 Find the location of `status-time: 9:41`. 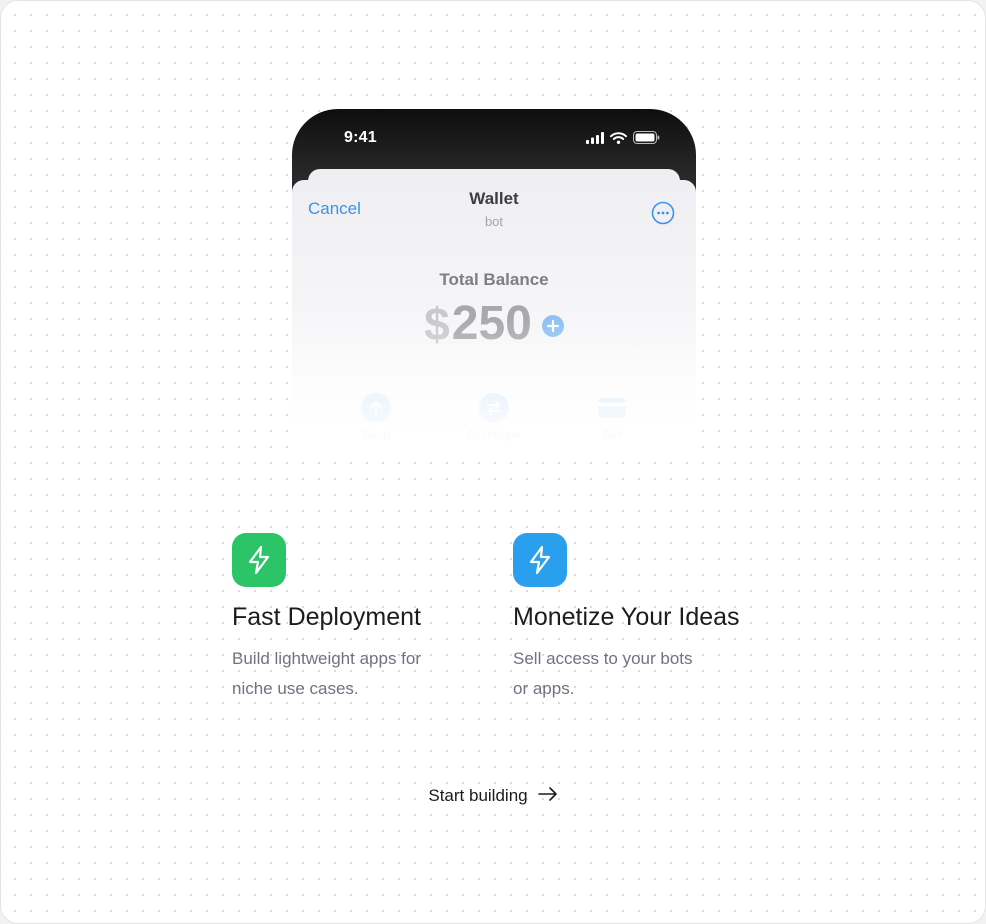

status-time: 9:41 is located at coordinates (360, 137).